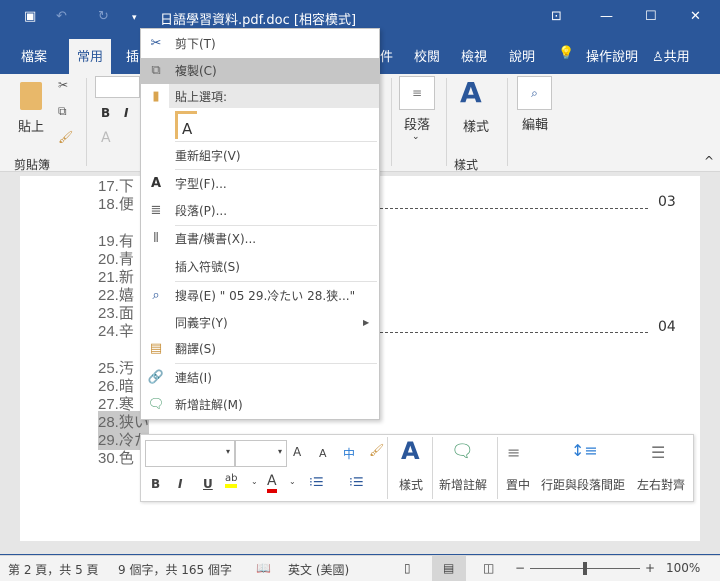 Image resolution: width=720 pixels, height=581 pixels. What do you see at coordinates (260, 405) in the screenshot?
I see `menu-item-new-comment: 🗨 新增註解(M)` at bounding box center [260, 405].